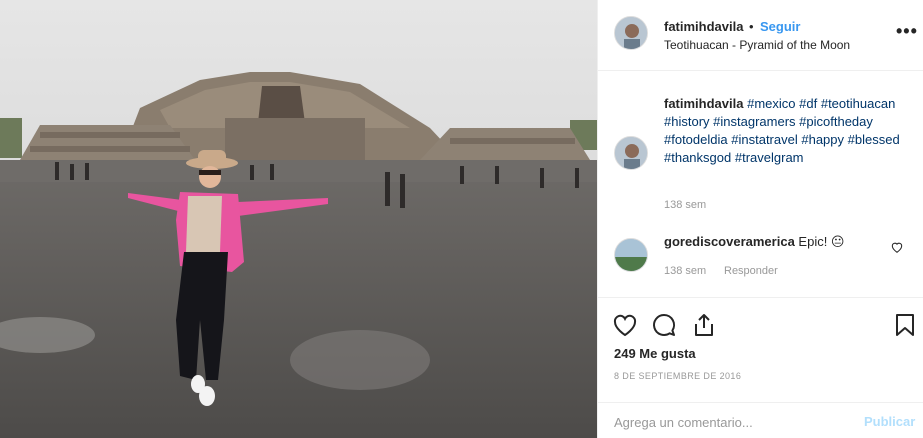 Image resolution: width=923 pixels, height=438 pixels. I want to click on follow-button: Seguir, so click(780, 26).